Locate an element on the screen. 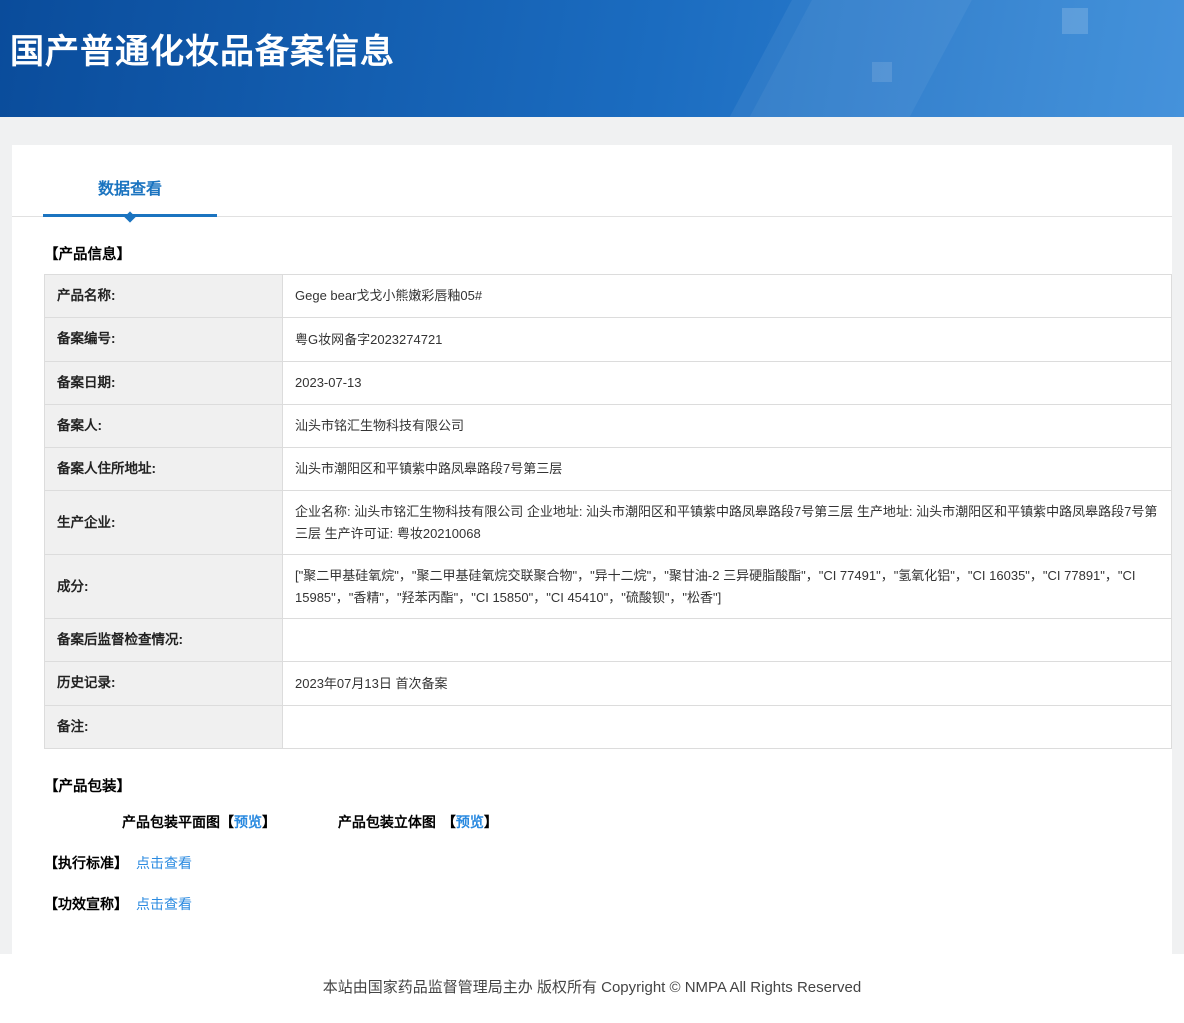 This screenshot has height=1023, width=1184. claims-row: 【功效宣称】 点击查看 is located at coordinates (608, 904).